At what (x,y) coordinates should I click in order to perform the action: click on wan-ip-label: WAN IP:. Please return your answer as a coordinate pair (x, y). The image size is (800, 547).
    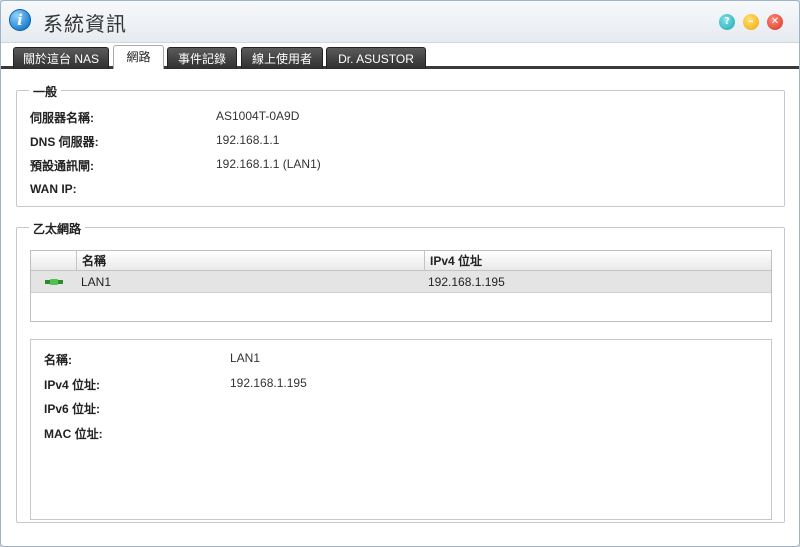
    Looking at the image, I should click on (53, 189).